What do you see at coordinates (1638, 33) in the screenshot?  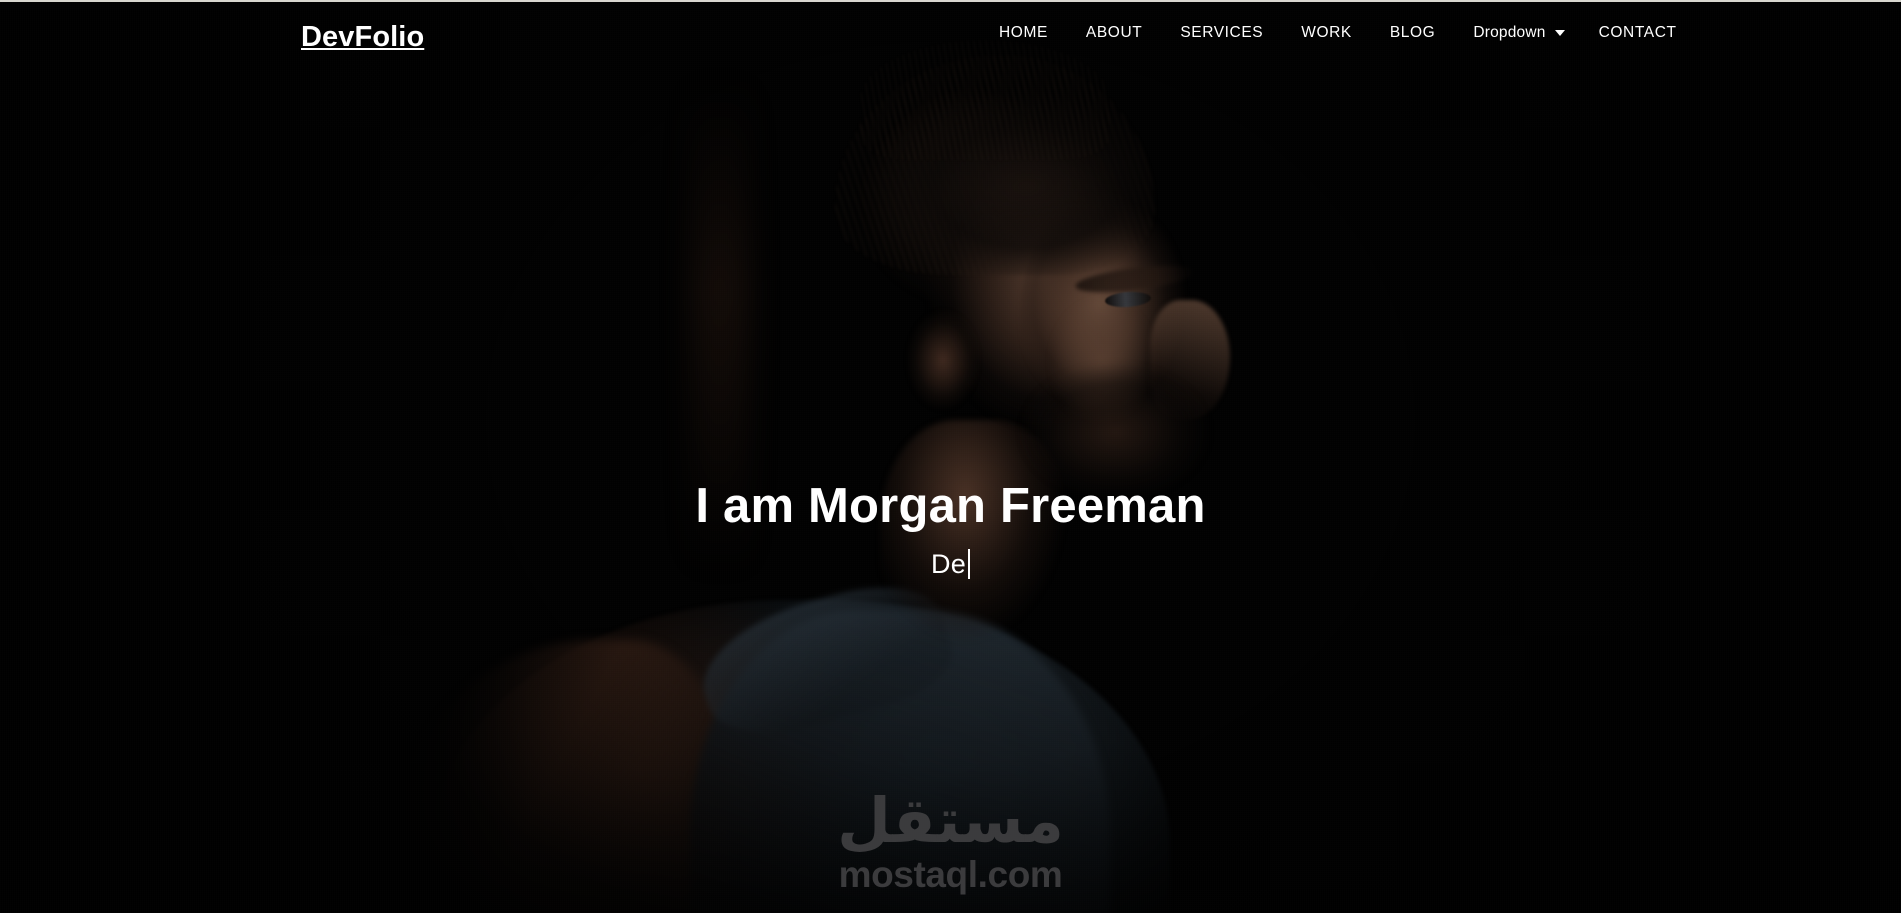 I see `sidebar-item-contact: CONTACT` at bounding box center [1638, 33].